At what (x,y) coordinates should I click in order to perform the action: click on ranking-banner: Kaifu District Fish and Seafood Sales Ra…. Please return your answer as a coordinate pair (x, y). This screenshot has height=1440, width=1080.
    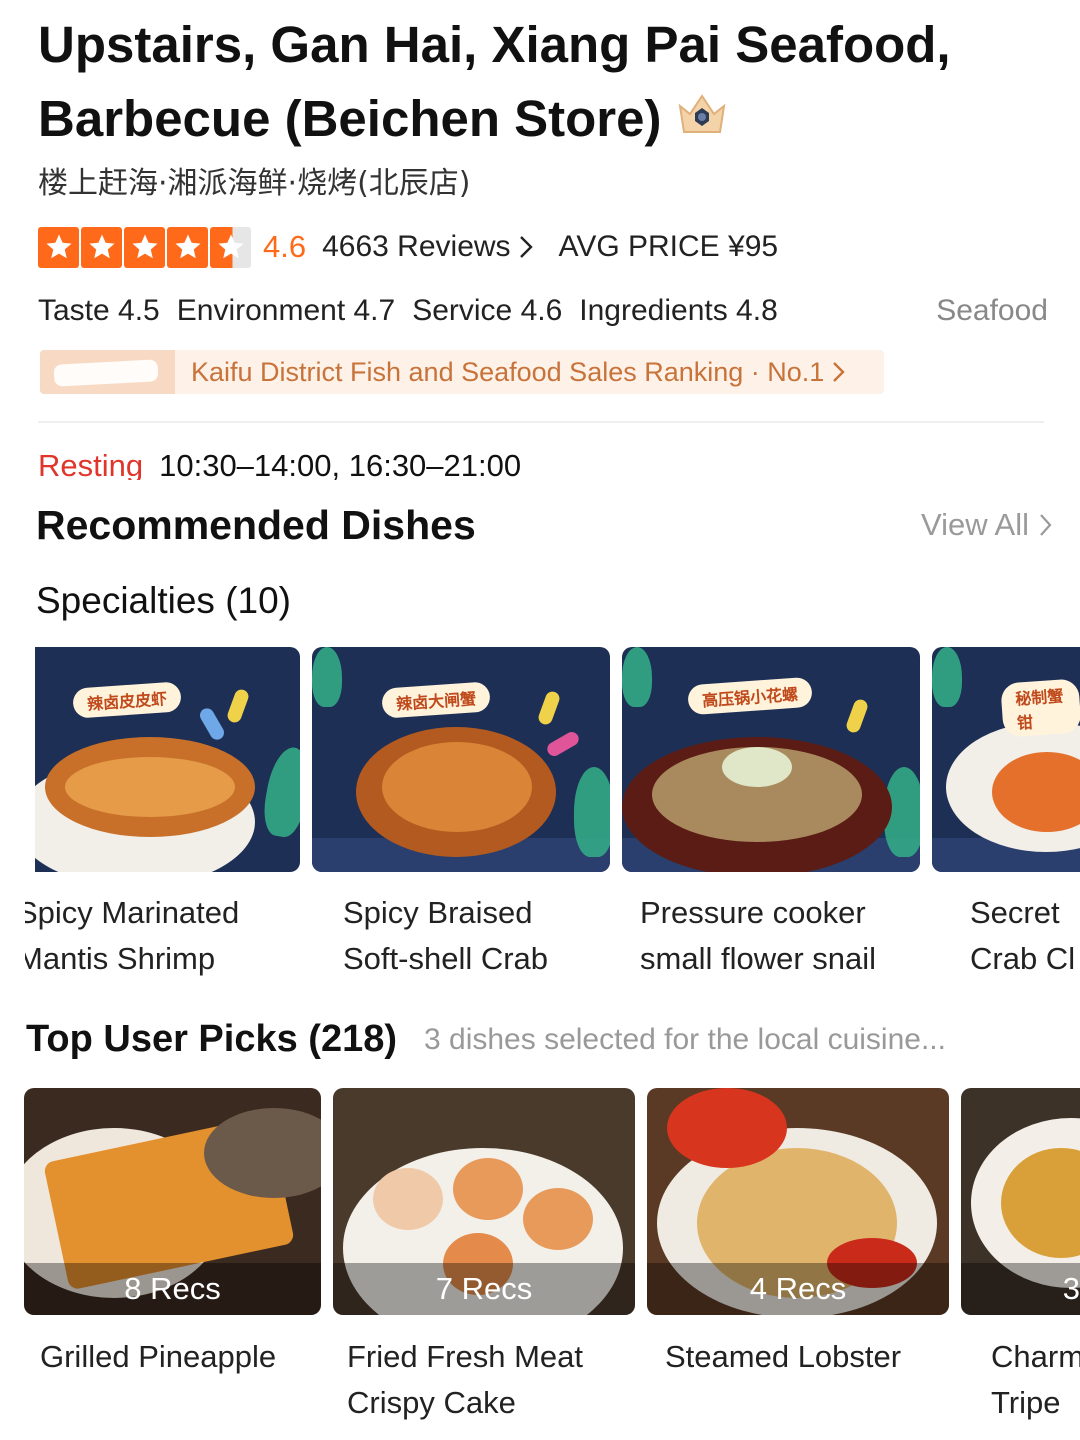
    Looking at the image, I should click on (462, 372).